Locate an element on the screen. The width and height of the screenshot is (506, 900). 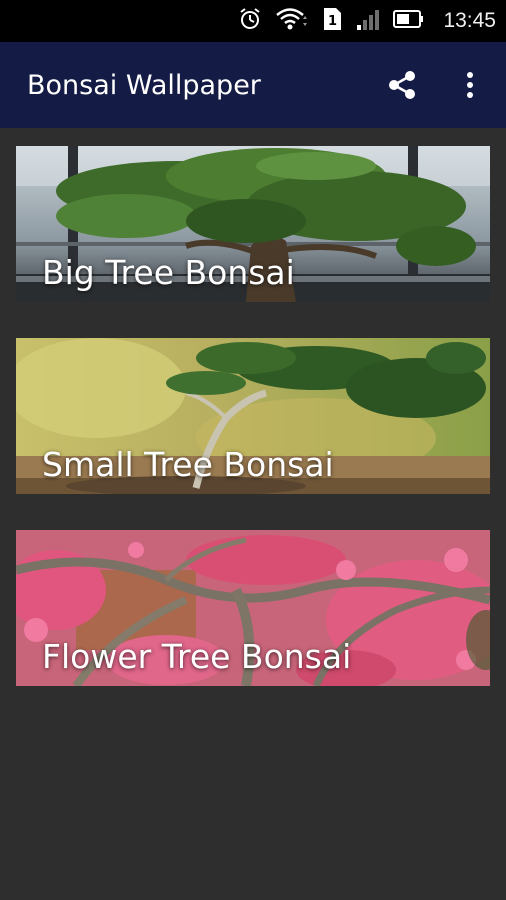
signal-icon is located at coordinates (368, 21).